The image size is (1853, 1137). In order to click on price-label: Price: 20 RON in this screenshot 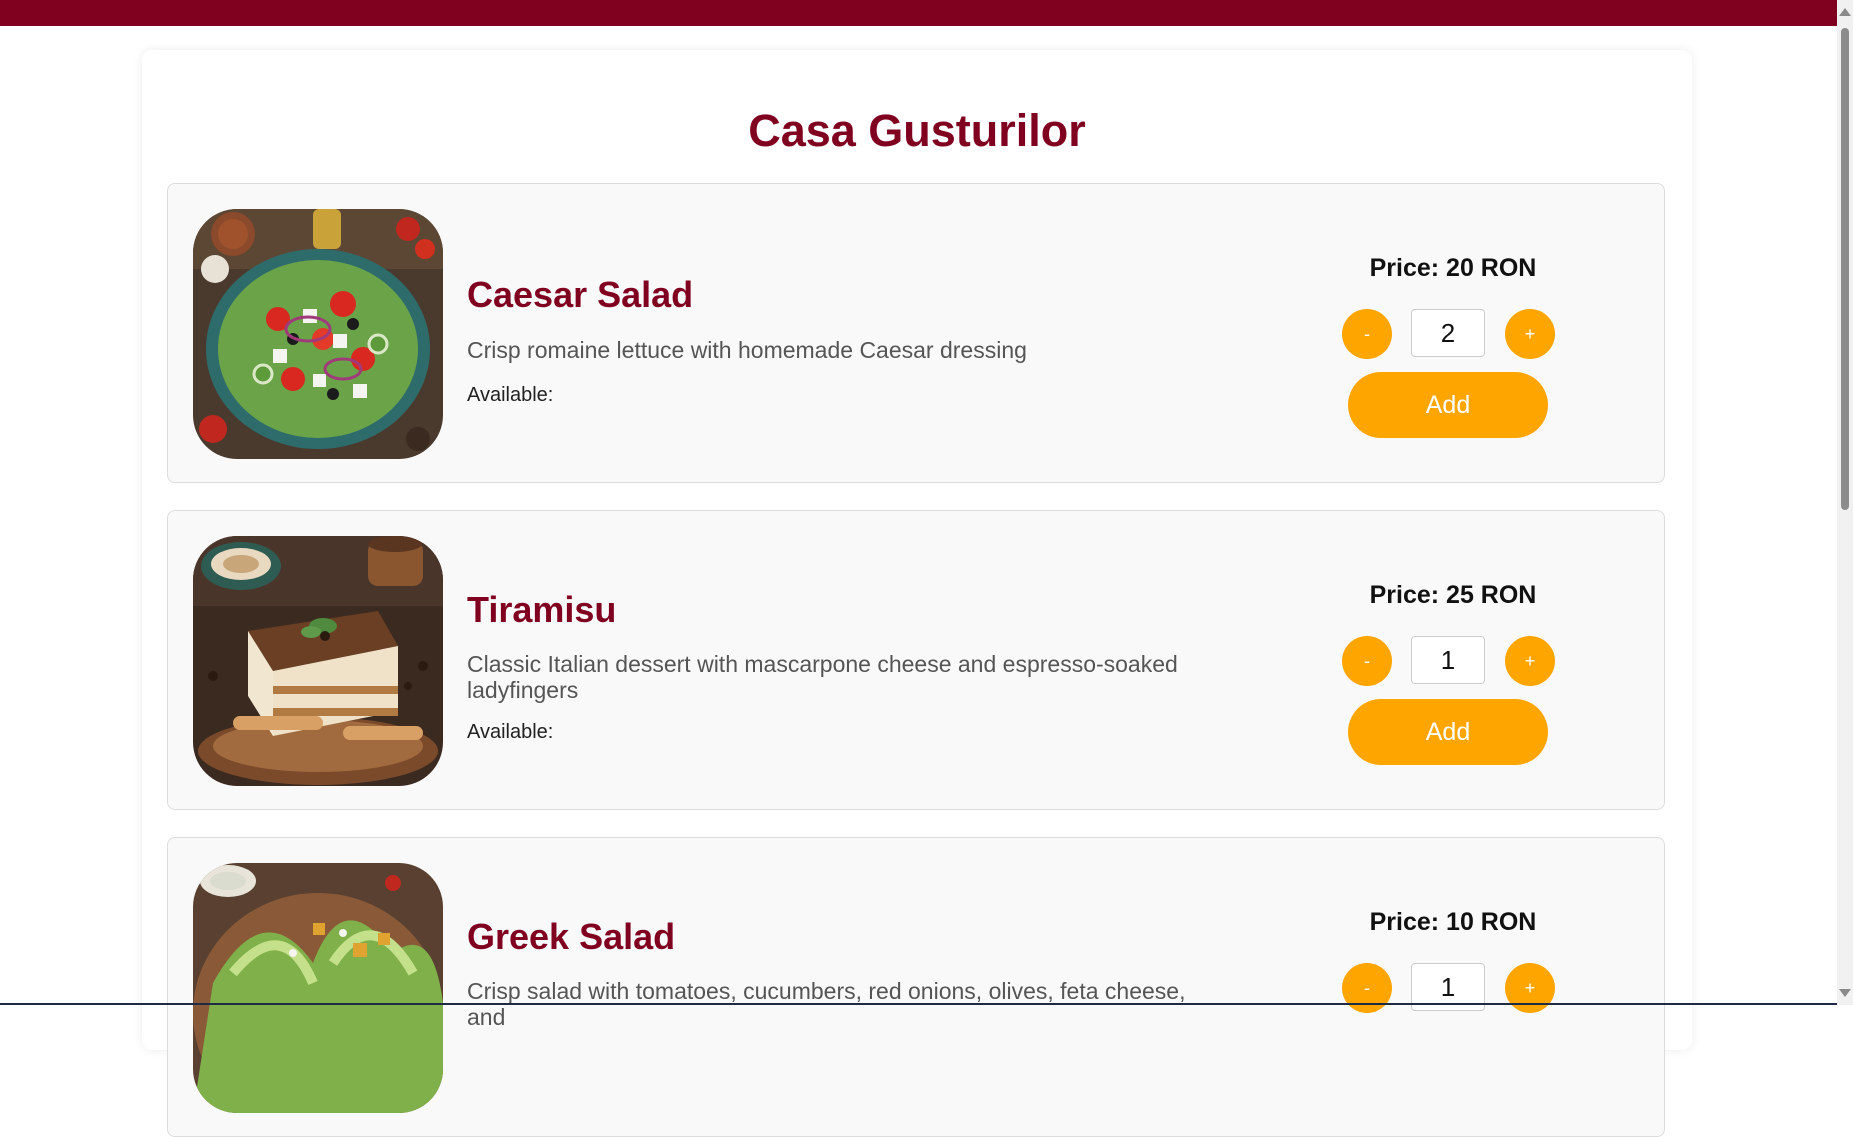, I will do `click(1453, 268)`.